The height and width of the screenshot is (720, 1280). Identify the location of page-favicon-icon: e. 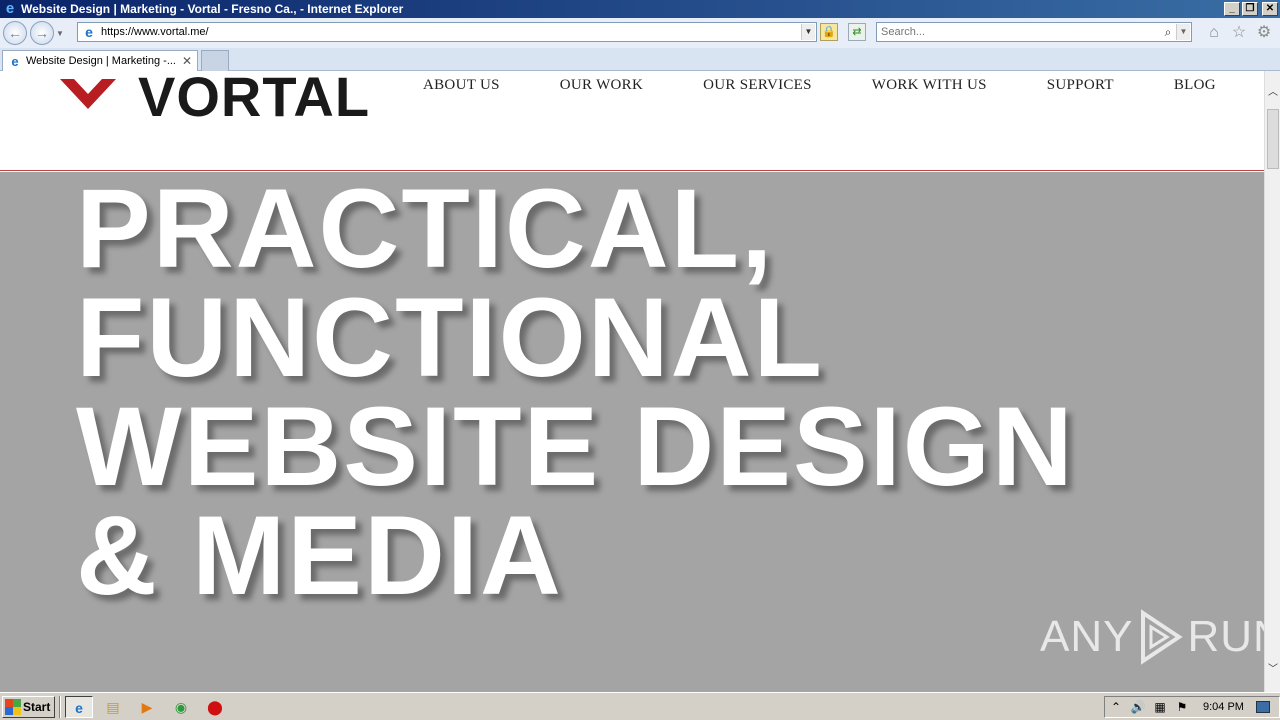
(89, 32).